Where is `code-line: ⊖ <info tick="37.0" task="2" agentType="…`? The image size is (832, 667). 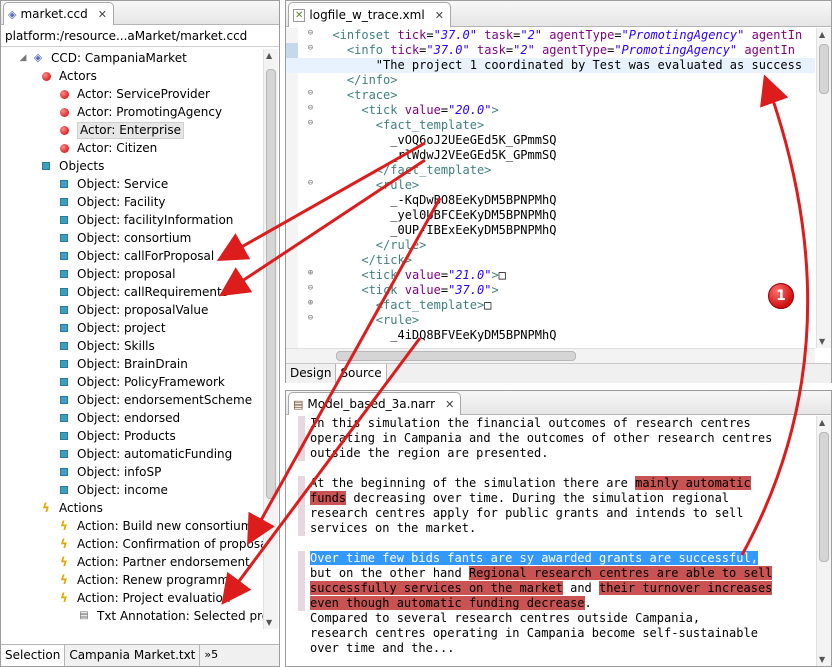 code-line: ⊖ <info tick="37.0" task="2" agentType="… is located at coordinates (550, 50).